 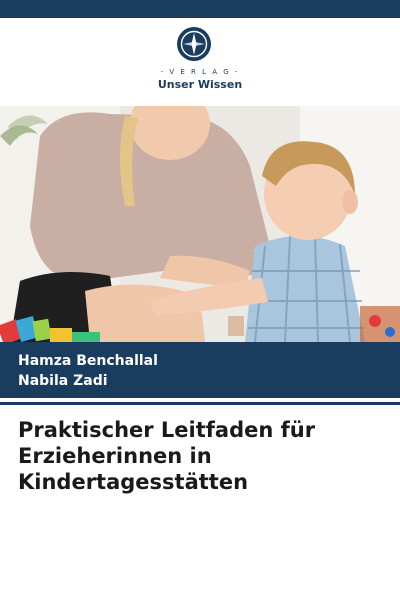 What do you see at coordinates (200, 72) in the screenshot?
I see `publisher-verlag-label: - V E R L A G -` at bounding box center [200, 72].